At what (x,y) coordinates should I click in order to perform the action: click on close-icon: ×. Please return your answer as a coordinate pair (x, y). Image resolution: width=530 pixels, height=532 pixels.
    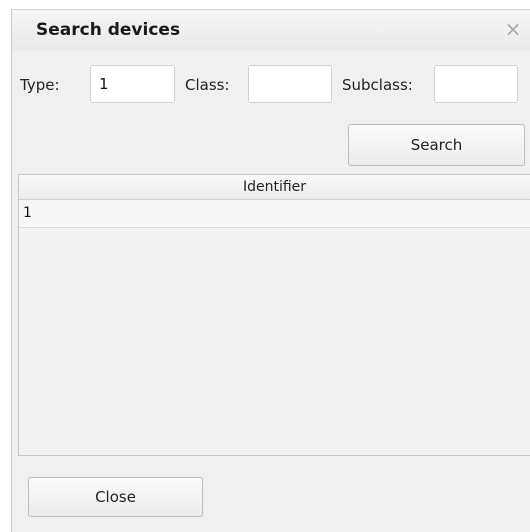
    Looking at the image, I should click on (513, 29).